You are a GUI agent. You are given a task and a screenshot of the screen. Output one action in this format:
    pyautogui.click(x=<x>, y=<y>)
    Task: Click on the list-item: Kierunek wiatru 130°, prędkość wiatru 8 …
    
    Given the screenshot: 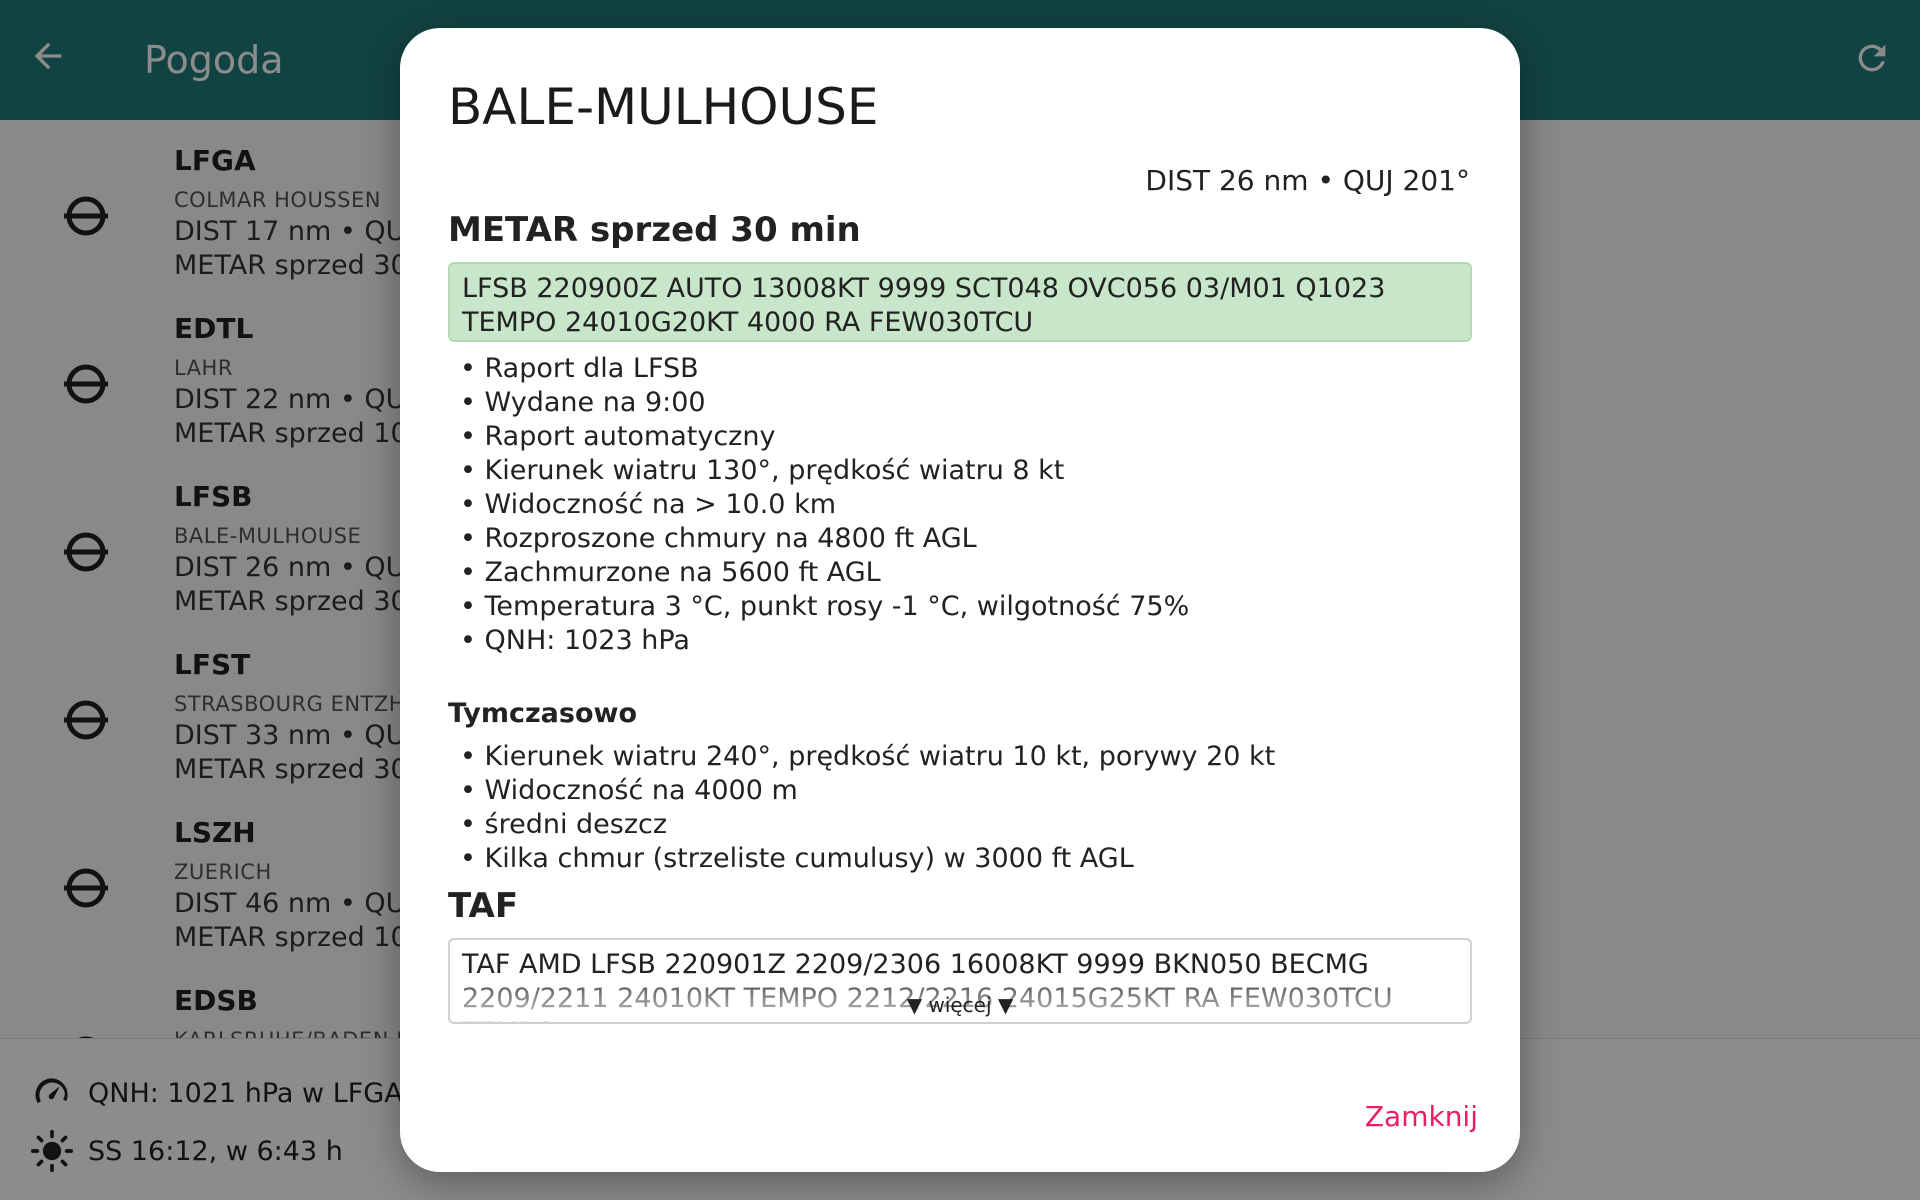 What is the action you would take?
    pyautogui.click(x=824, y=471)
    